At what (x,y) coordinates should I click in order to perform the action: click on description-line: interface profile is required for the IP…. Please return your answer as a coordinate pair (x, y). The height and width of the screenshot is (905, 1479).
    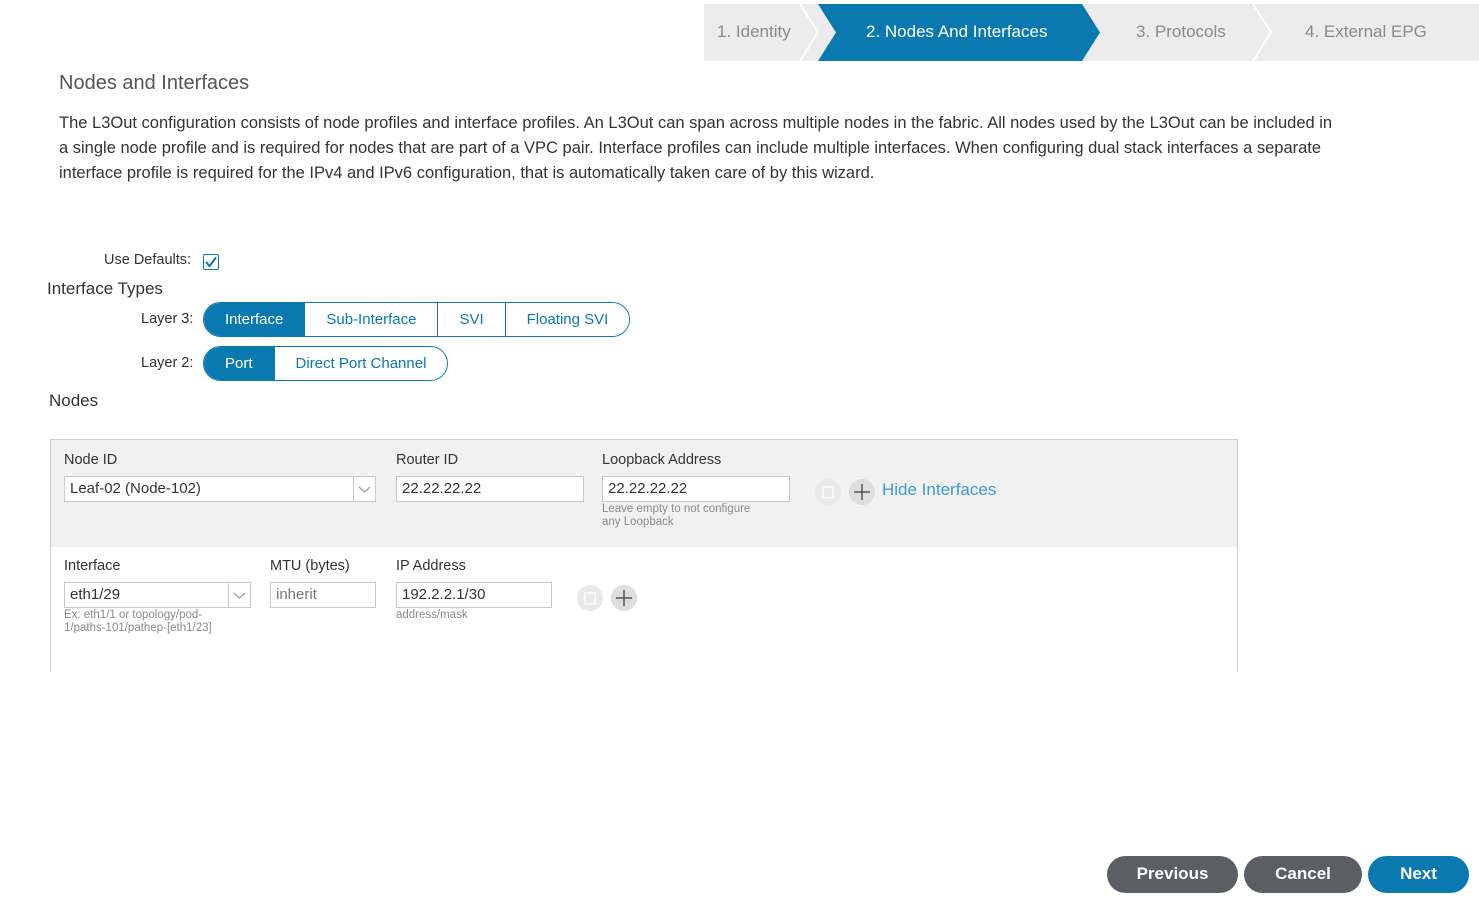
    Looking at the image, I should click on (467, 173).